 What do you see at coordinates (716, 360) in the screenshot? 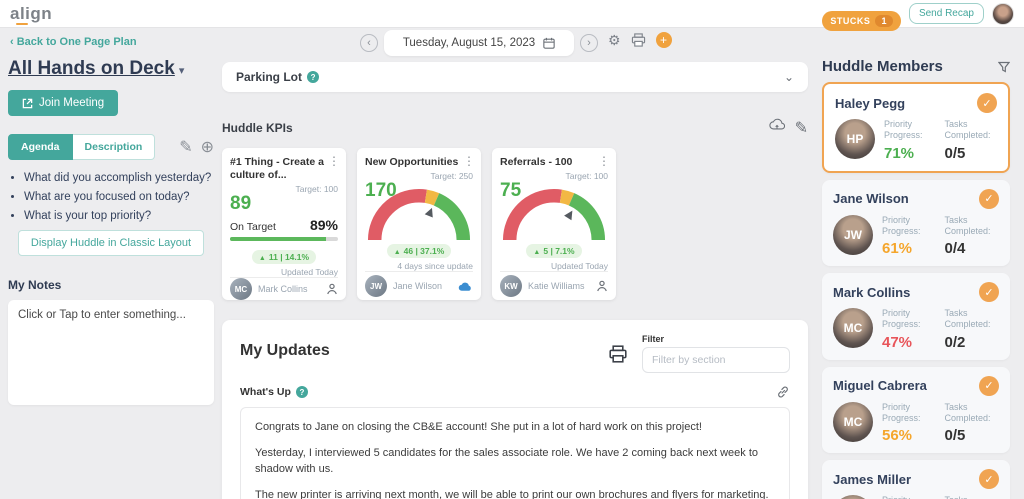
I see `filter-by-section-input` at bounding box center [716, 360].